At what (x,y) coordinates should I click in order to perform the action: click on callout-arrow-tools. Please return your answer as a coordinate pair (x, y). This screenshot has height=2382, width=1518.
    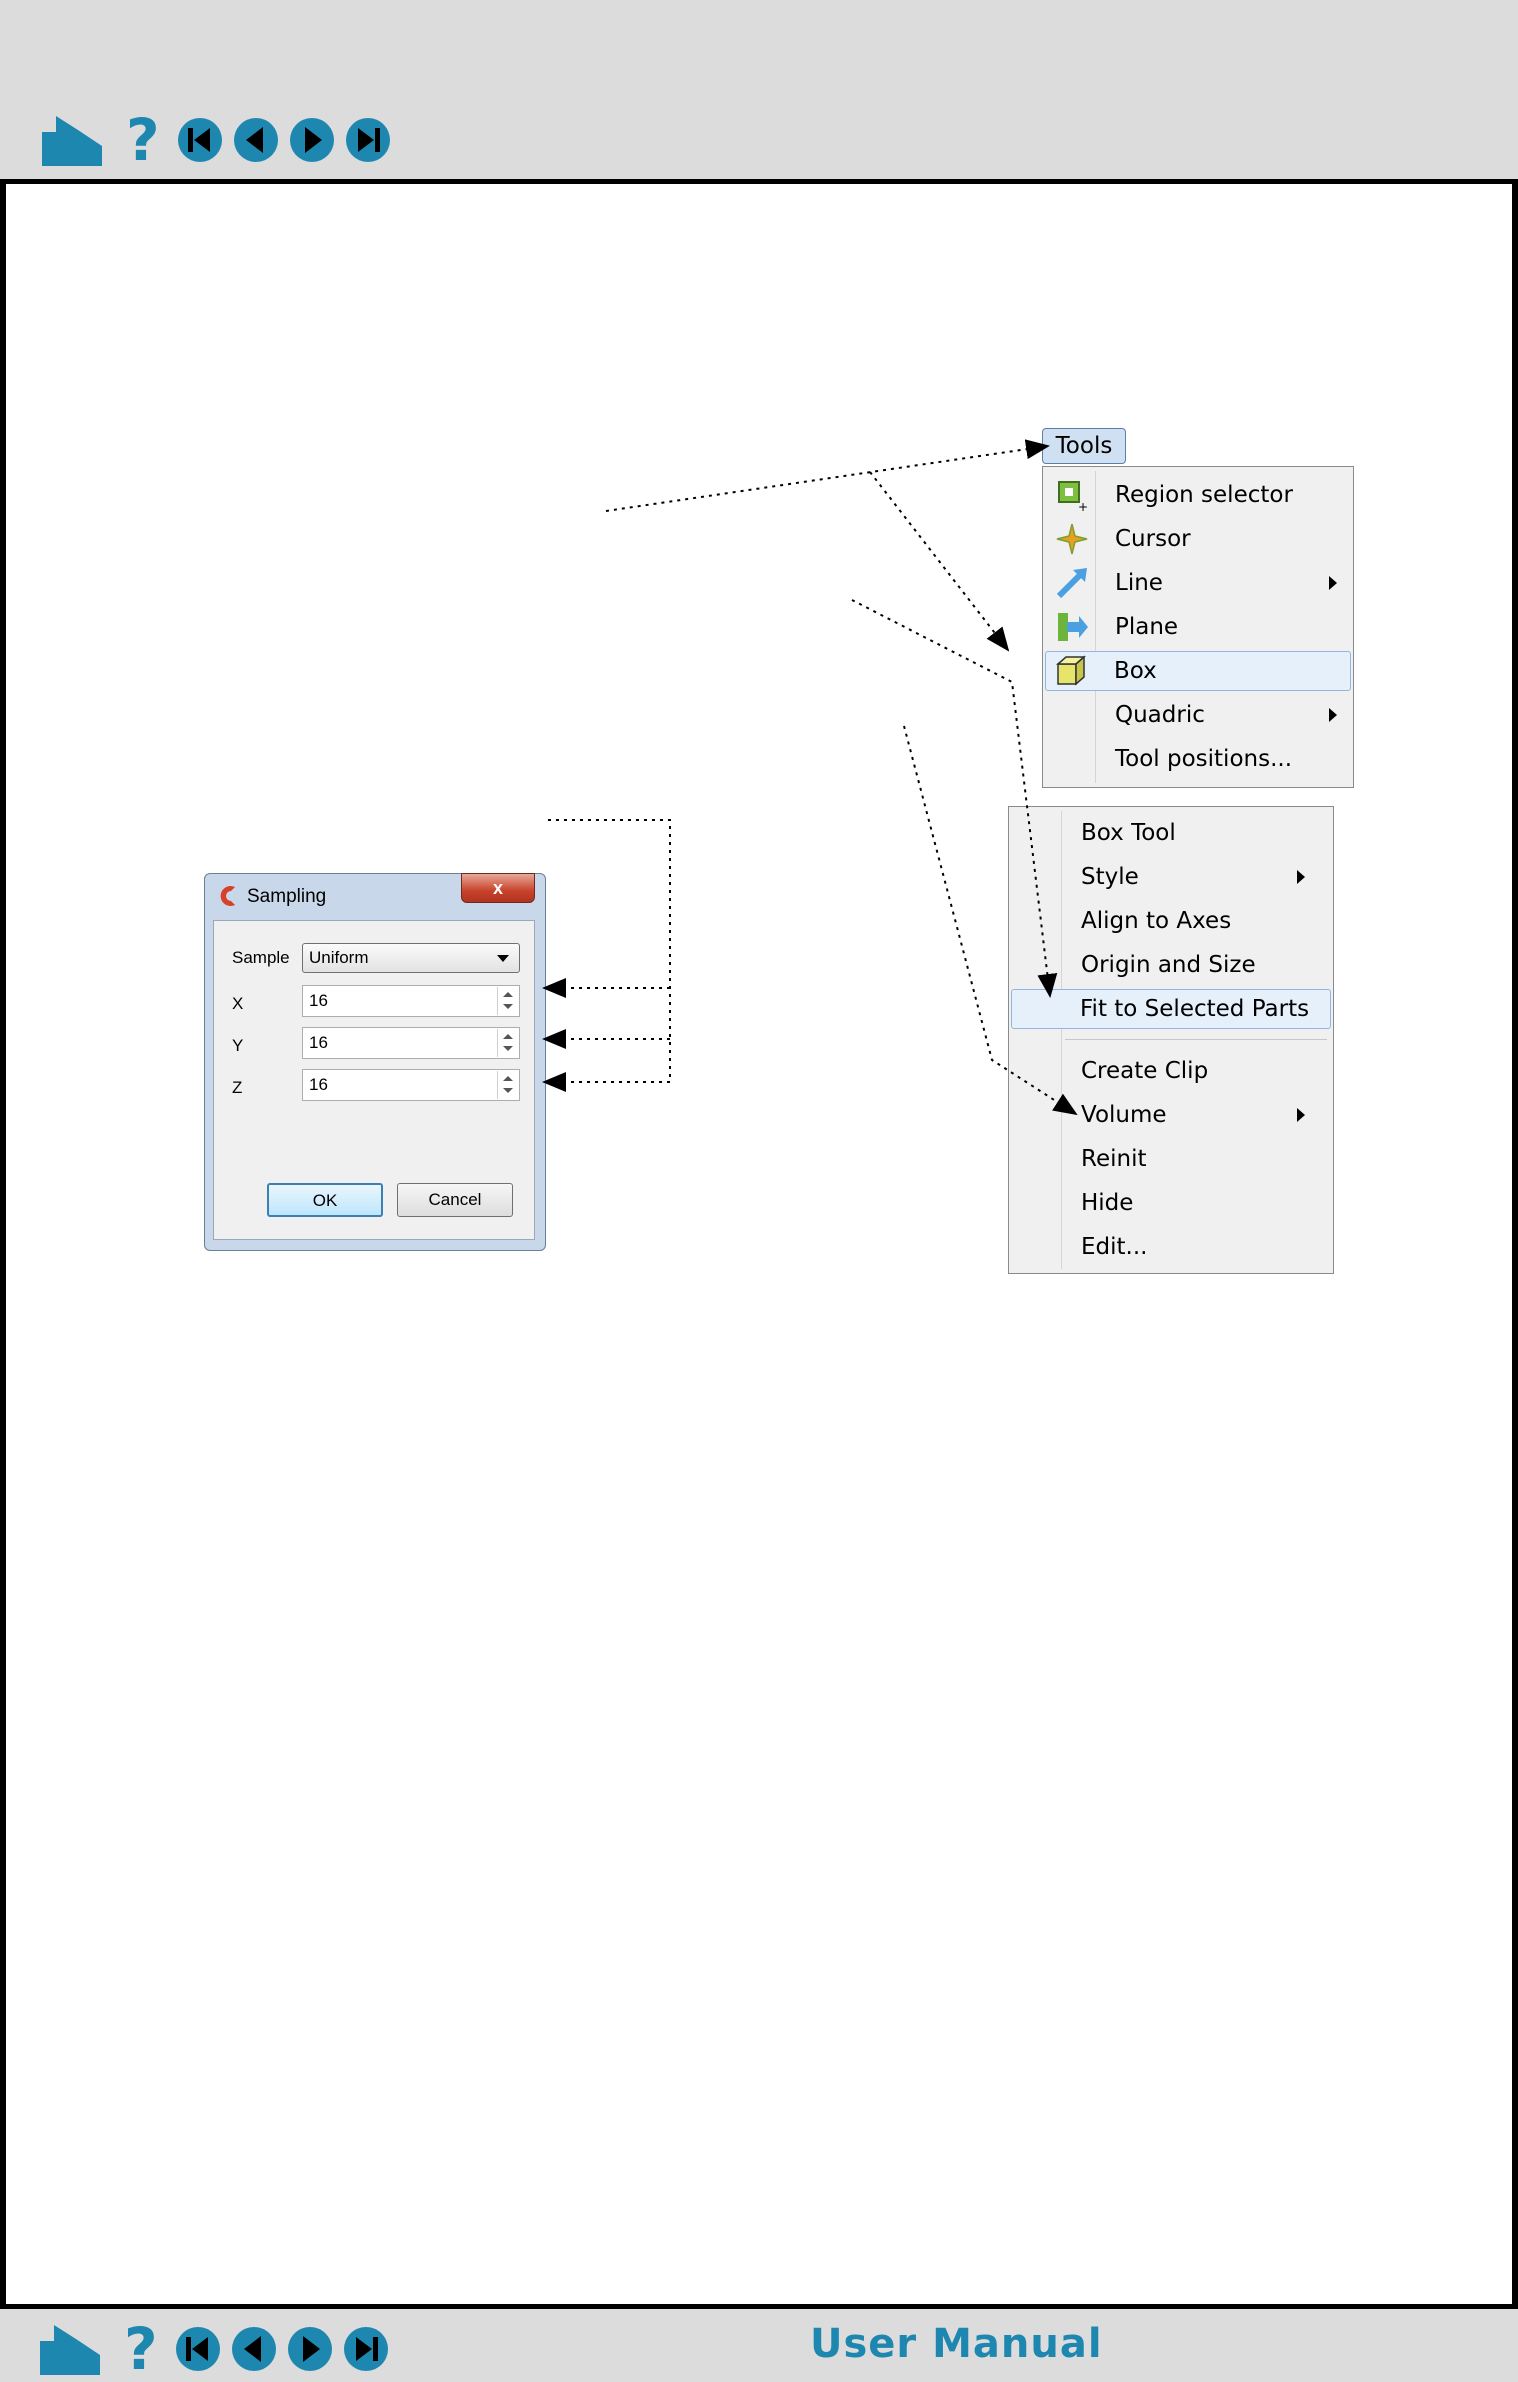
    Looking at the image, I should click on (827, 475).